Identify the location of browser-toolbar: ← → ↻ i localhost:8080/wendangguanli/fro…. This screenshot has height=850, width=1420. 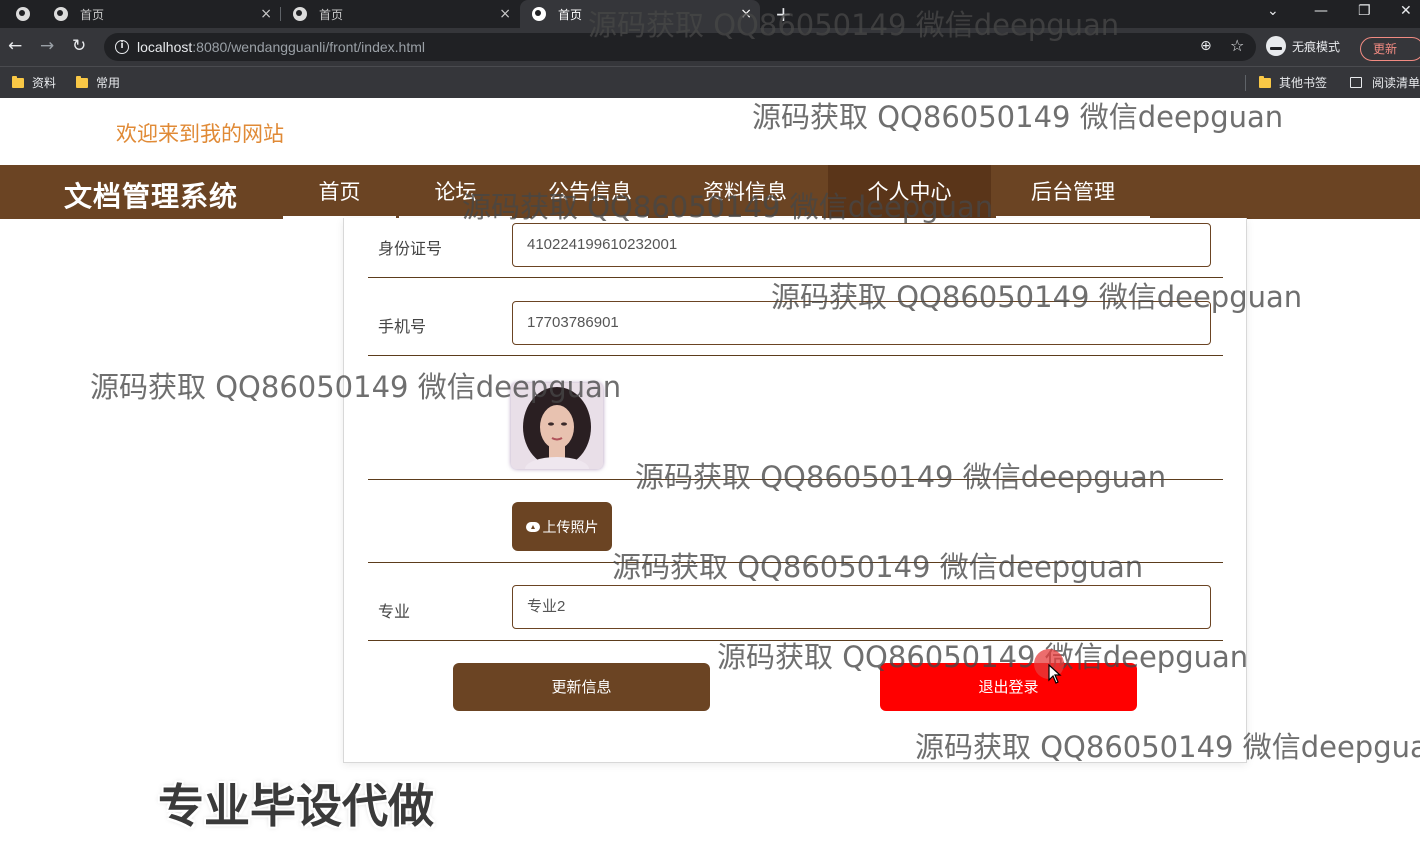
(710, 47).